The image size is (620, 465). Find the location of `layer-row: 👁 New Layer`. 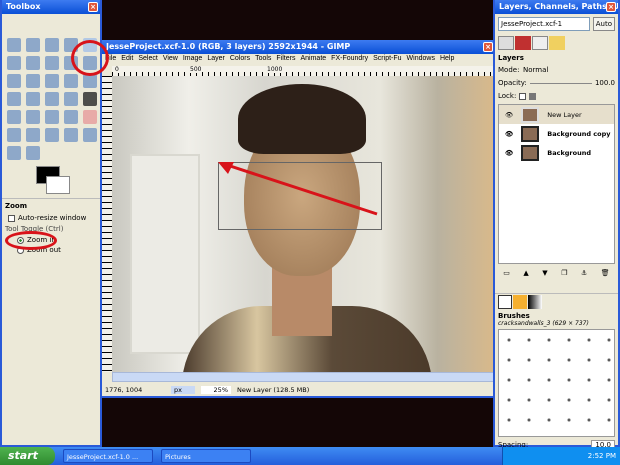

layer-row: 👁 New Layer is located at coordinates (556, 114).